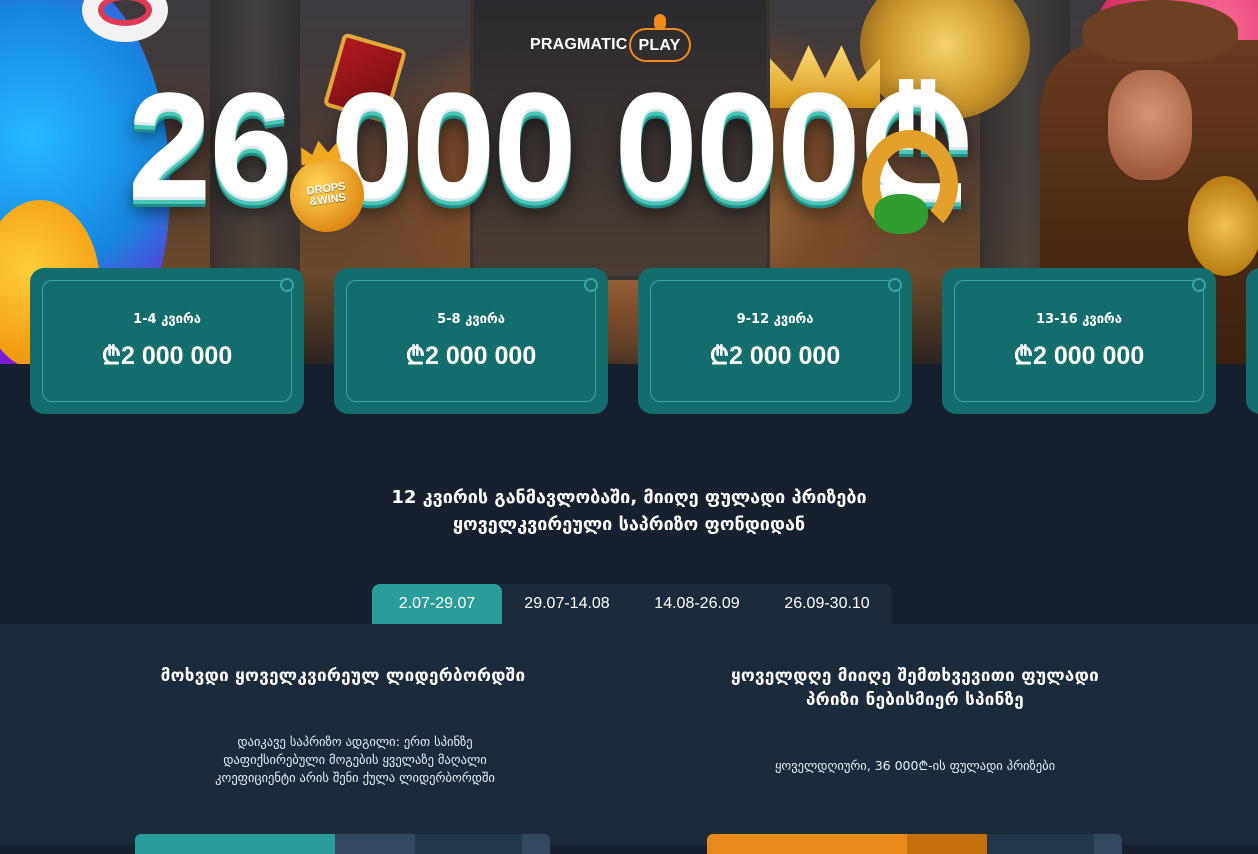  What do you see at coordinates (355, 741) in the screenshot?
I see `description-line: დაიკავე საპრიზო ადგილი: ერთ სპინზე` at bounding box center [355, 741].